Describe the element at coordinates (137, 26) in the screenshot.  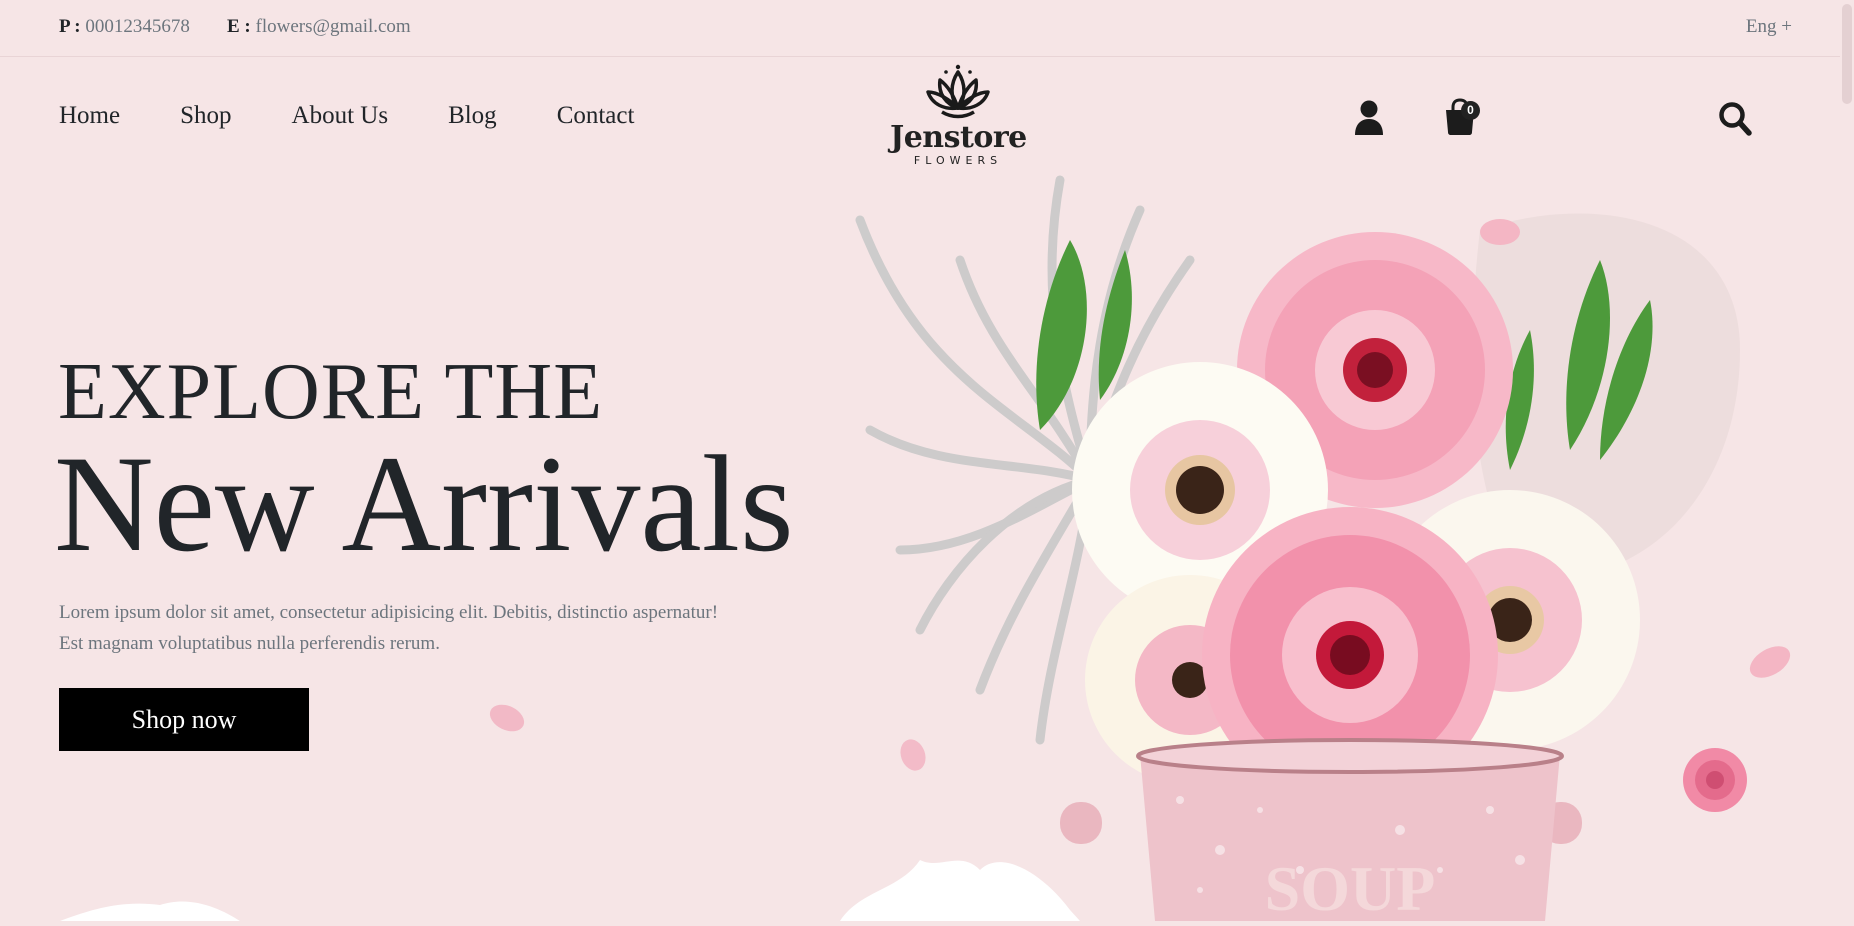
I see `phone-number: 00012345678` at that location.